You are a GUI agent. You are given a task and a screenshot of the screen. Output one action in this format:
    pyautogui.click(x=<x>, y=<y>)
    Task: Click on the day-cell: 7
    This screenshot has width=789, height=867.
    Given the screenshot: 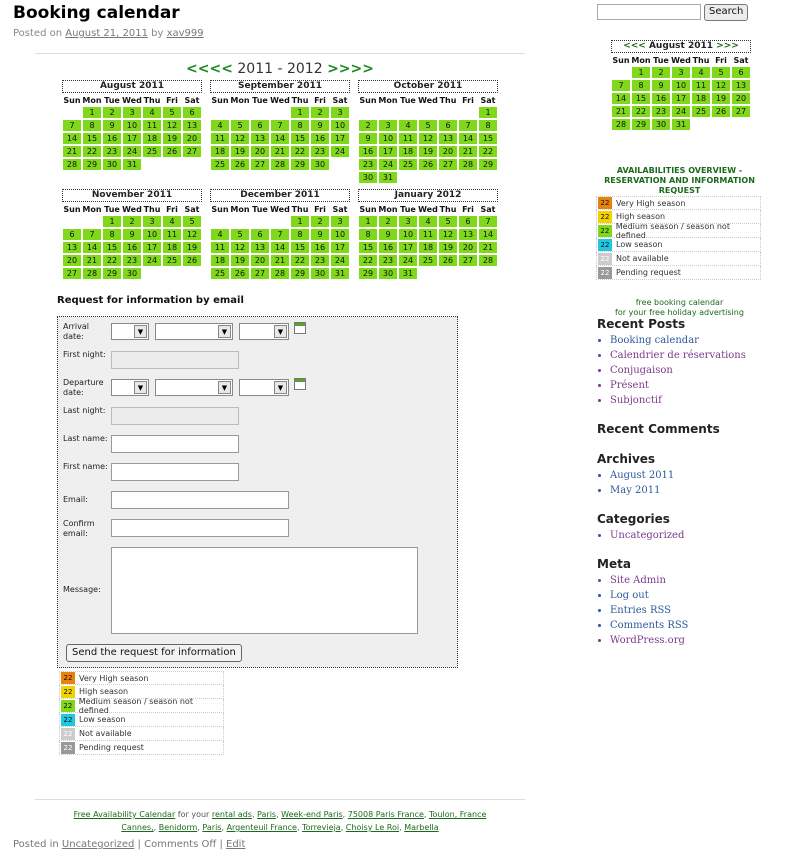 What is the action you would take?
    pyautogui.click(x=621, y=85)
    